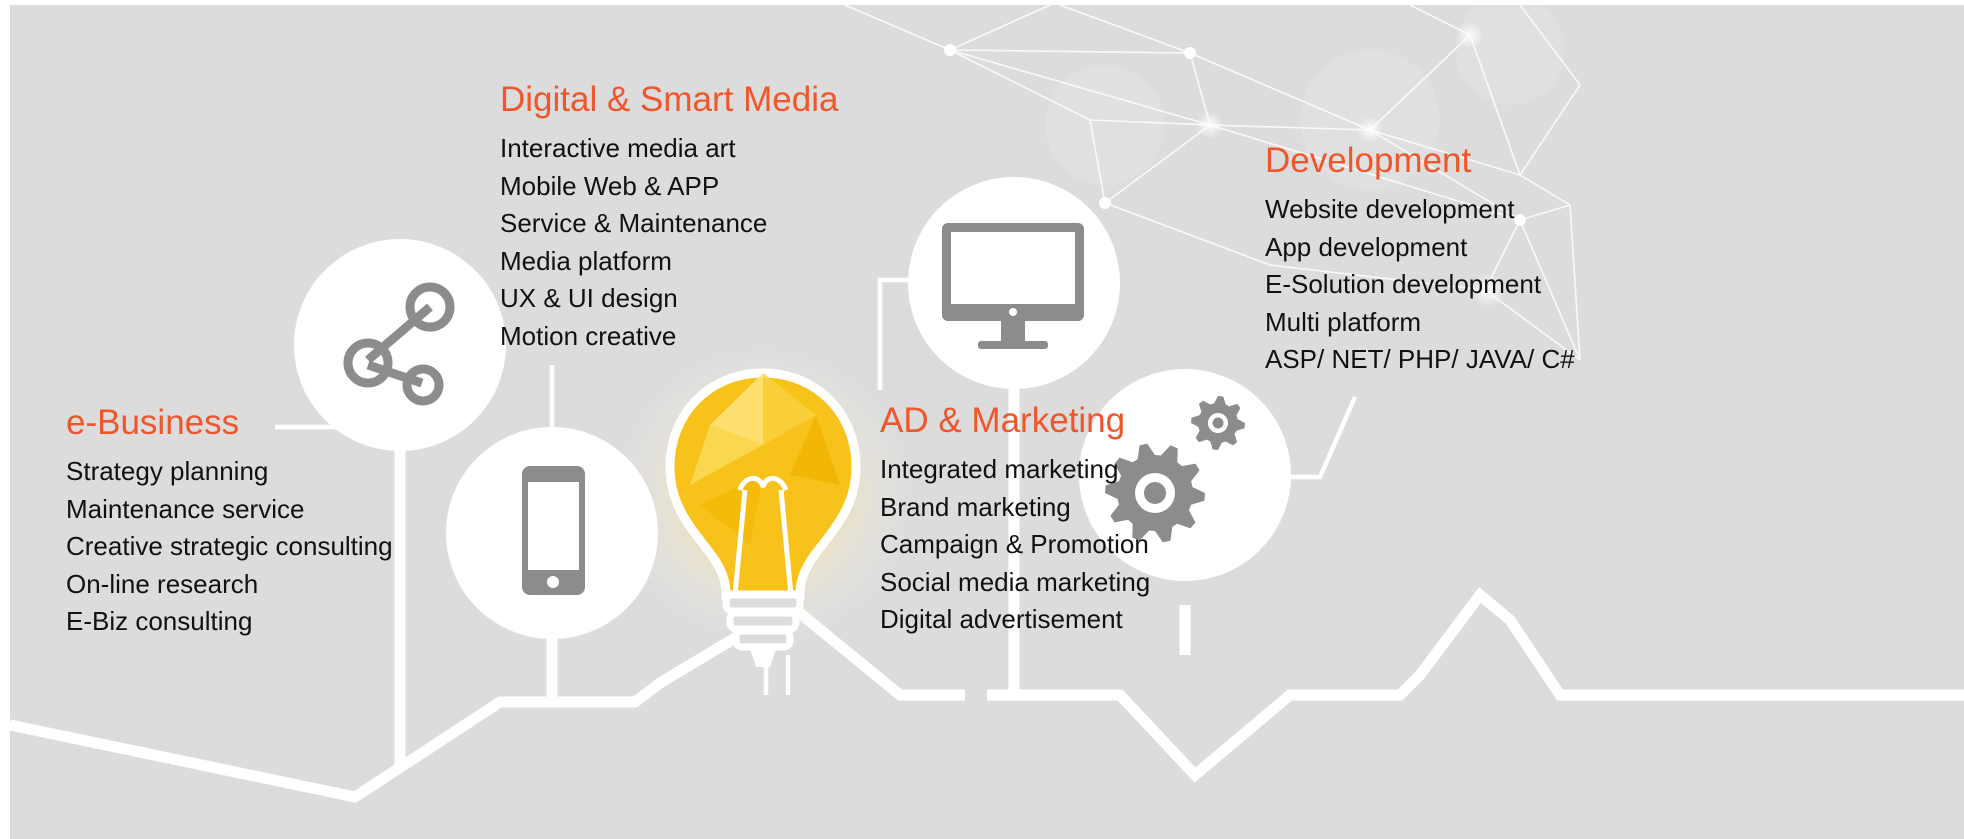 Image resolution: width=1964 pixels, height=839 pixels. Describe the element at coordinates (1015, 581) in the screenshot. I see `list-item: Social media marketing` at that location.